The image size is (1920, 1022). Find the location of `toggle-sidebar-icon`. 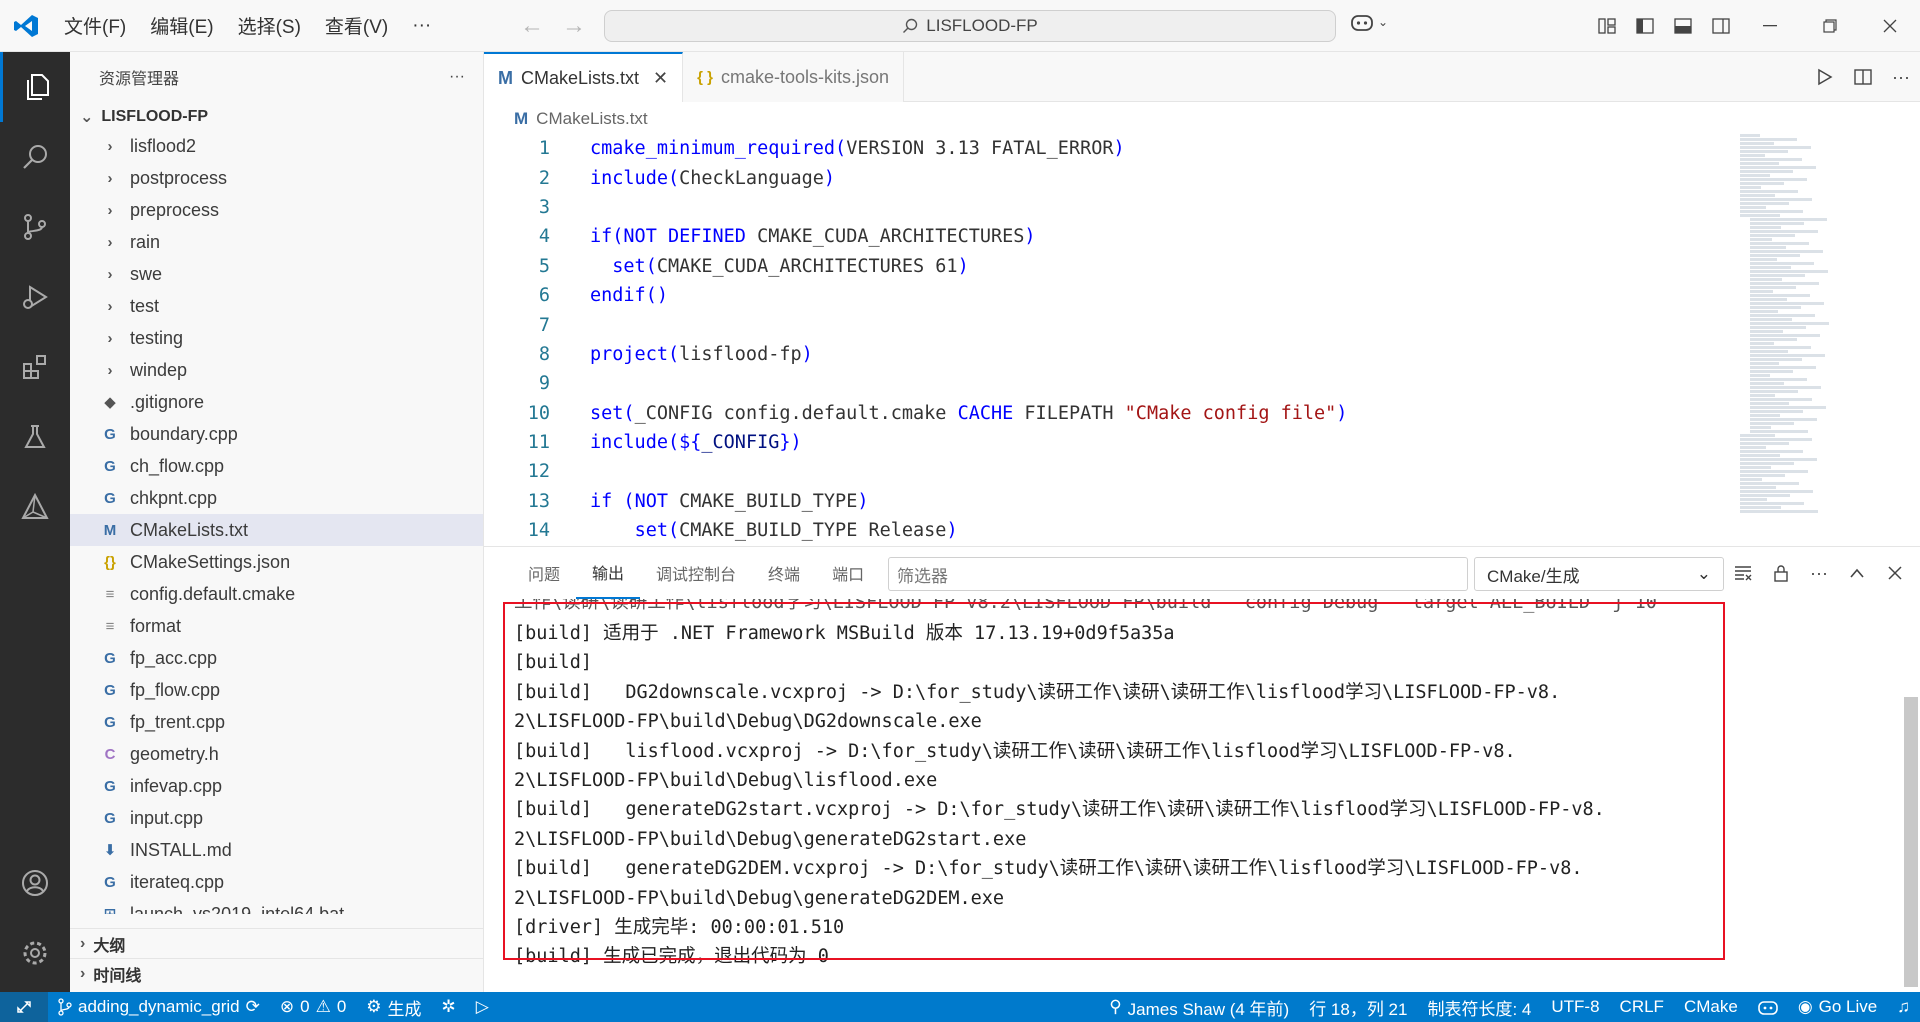

toggle-sidebar-icon is located at coordinates (1645, 26).